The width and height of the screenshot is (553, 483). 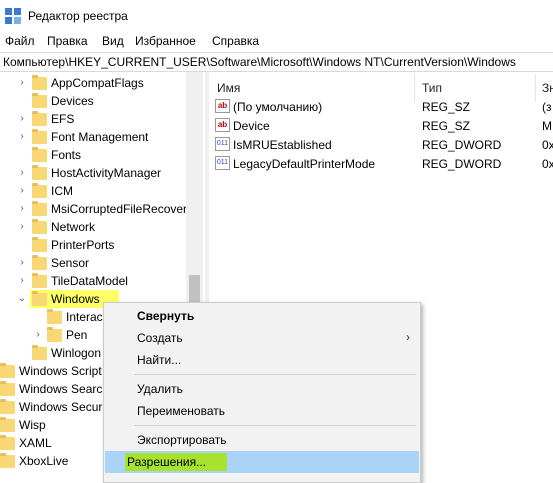 I want to click on column-header-name: Имя, so click(x=228, y=88).